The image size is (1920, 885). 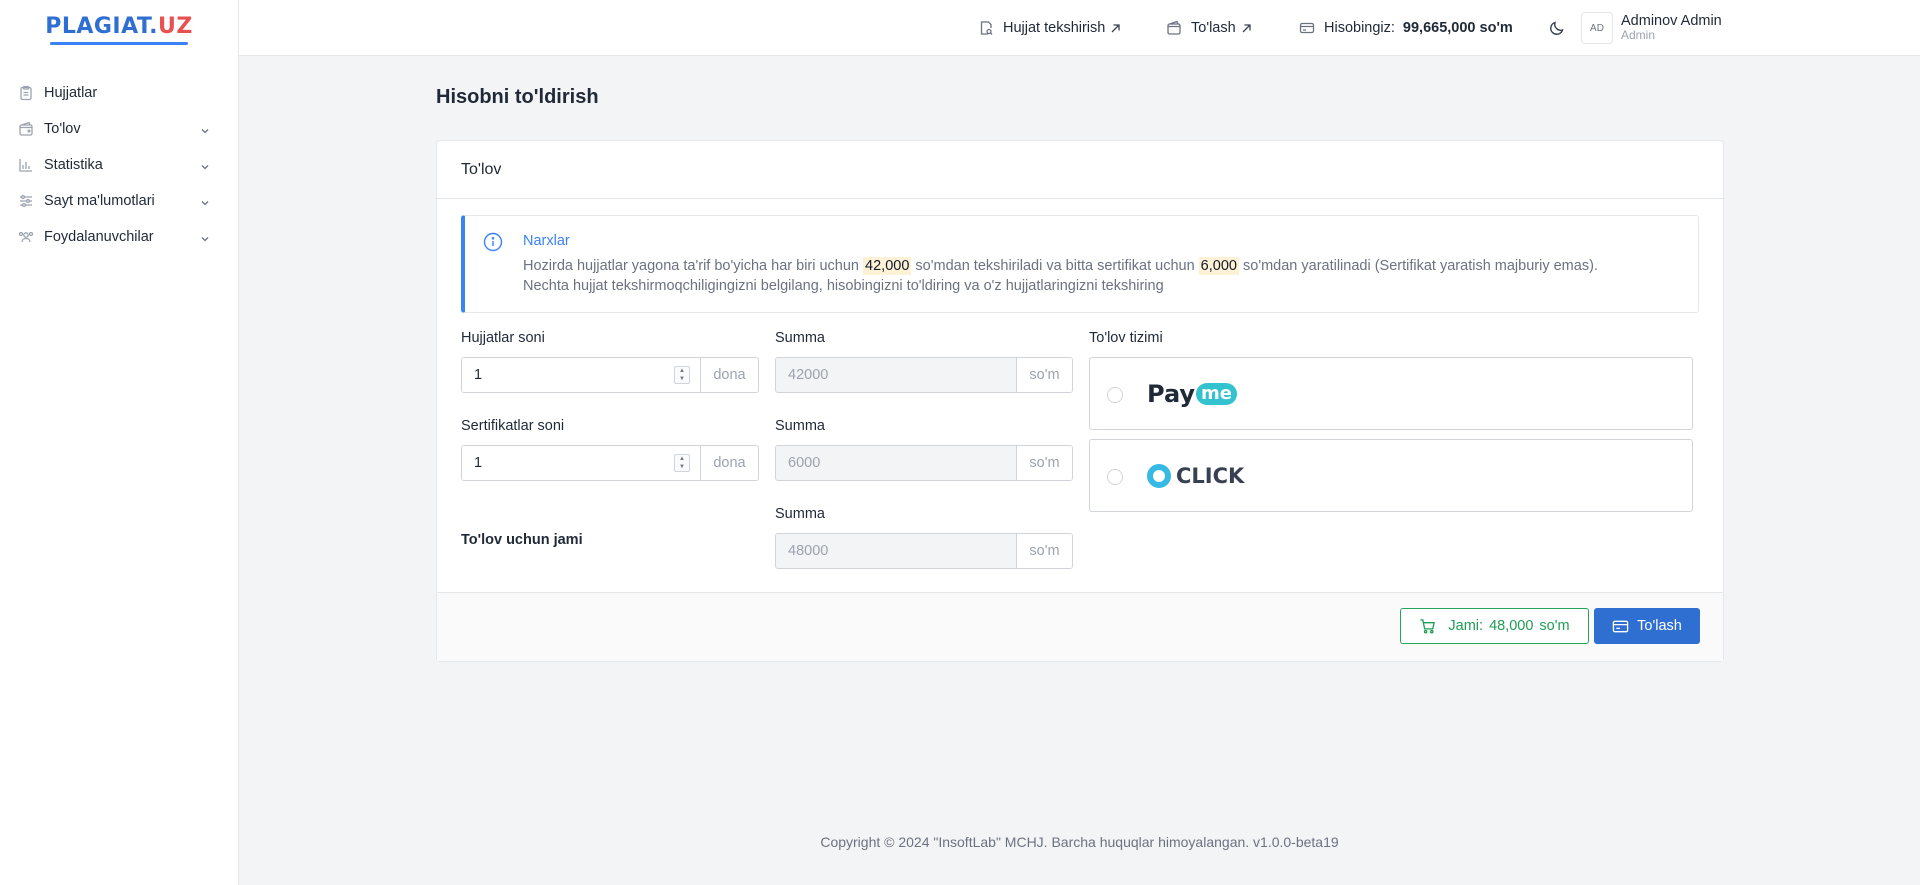 I want to click on pay-link-label: To'lash, so click(x=1213, y=28).